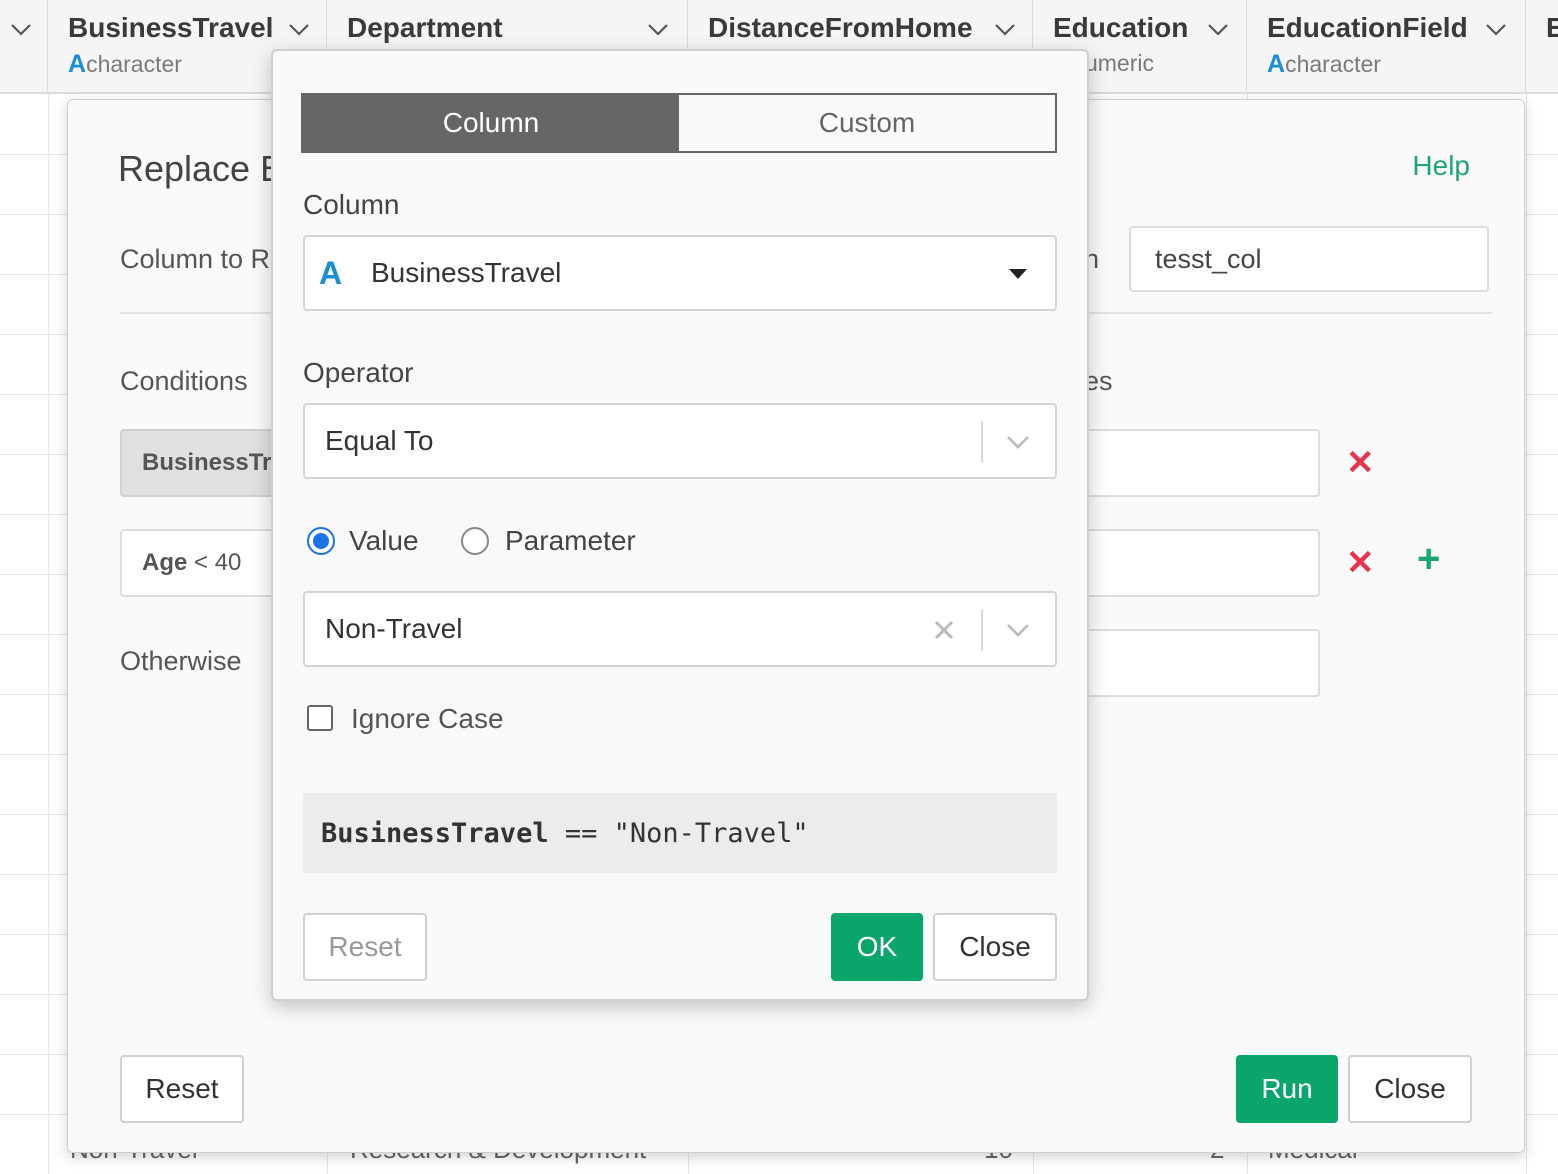  What do you see at coordinates (201, 562) in the screenshot?
I see `condition-operator: <` at bounding box center [201, 562].